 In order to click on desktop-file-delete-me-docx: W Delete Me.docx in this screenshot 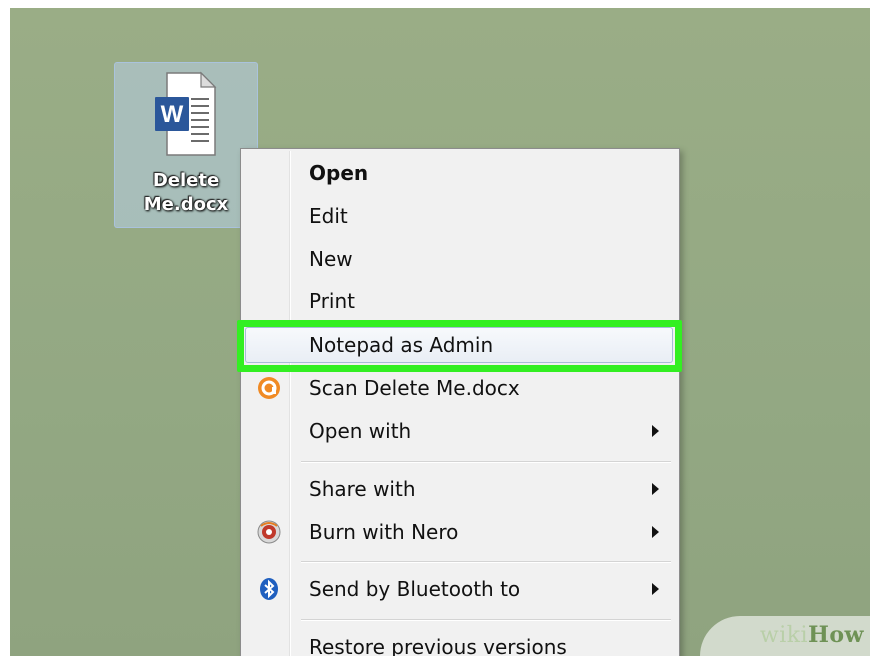, I will do `click(186, 145)`.